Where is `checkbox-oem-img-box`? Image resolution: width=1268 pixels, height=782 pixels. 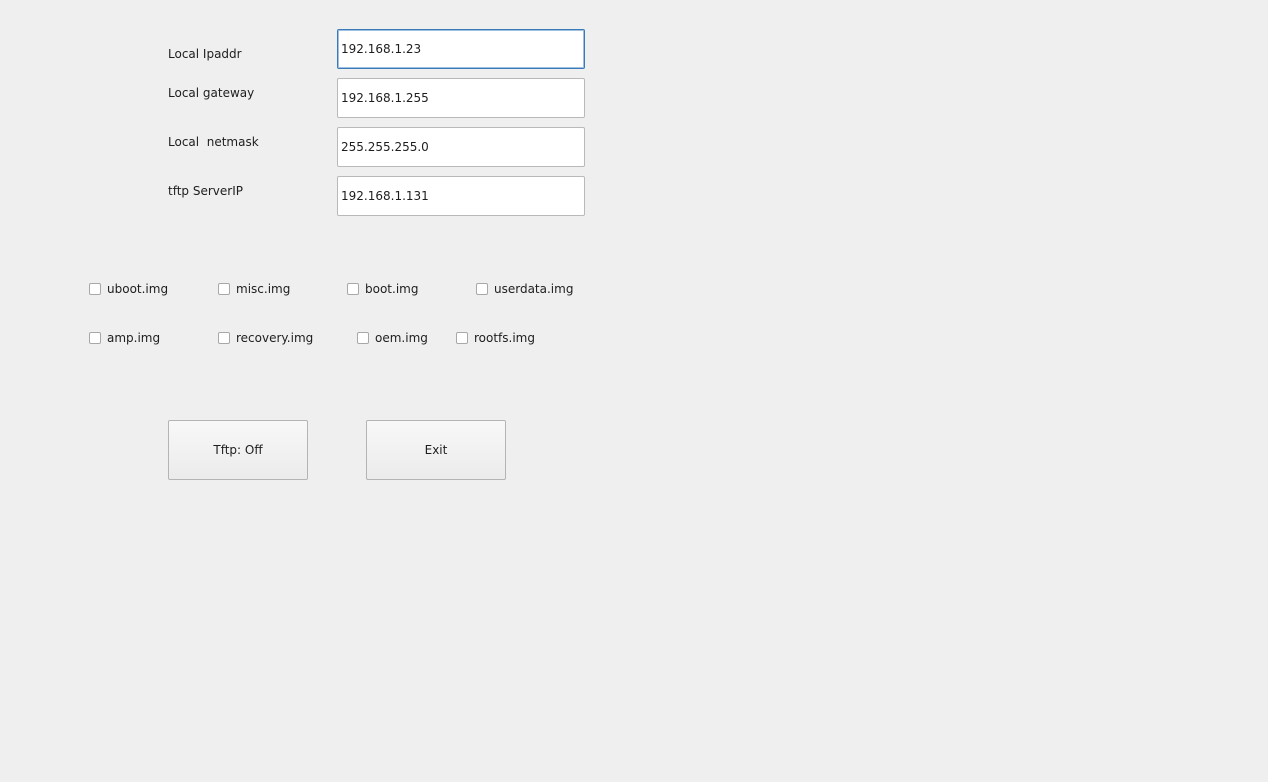 checkbox-oem-img-box is located at coordinates (363, 338).